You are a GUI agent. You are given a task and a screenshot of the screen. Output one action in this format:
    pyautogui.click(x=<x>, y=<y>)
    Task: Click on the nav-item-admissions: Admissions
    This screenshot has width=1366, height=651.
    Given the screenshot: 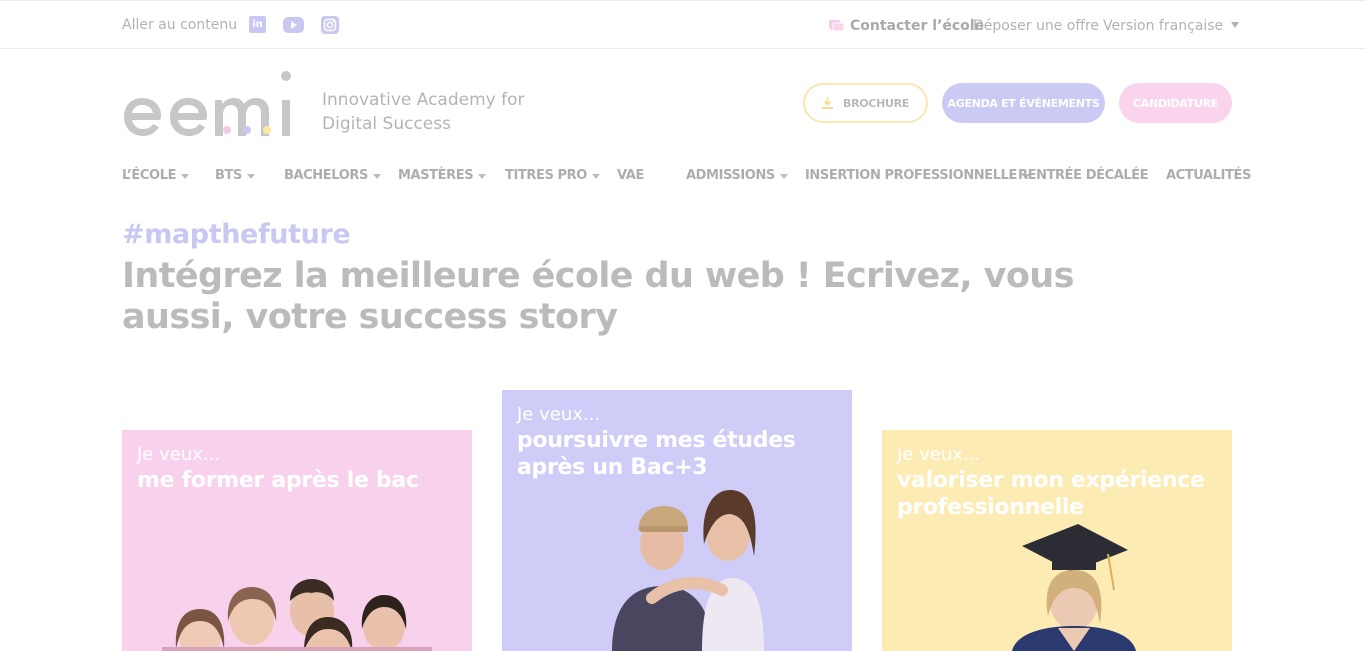 What is the action you would take?
    pyautogui.click(x=737, y=175)
    